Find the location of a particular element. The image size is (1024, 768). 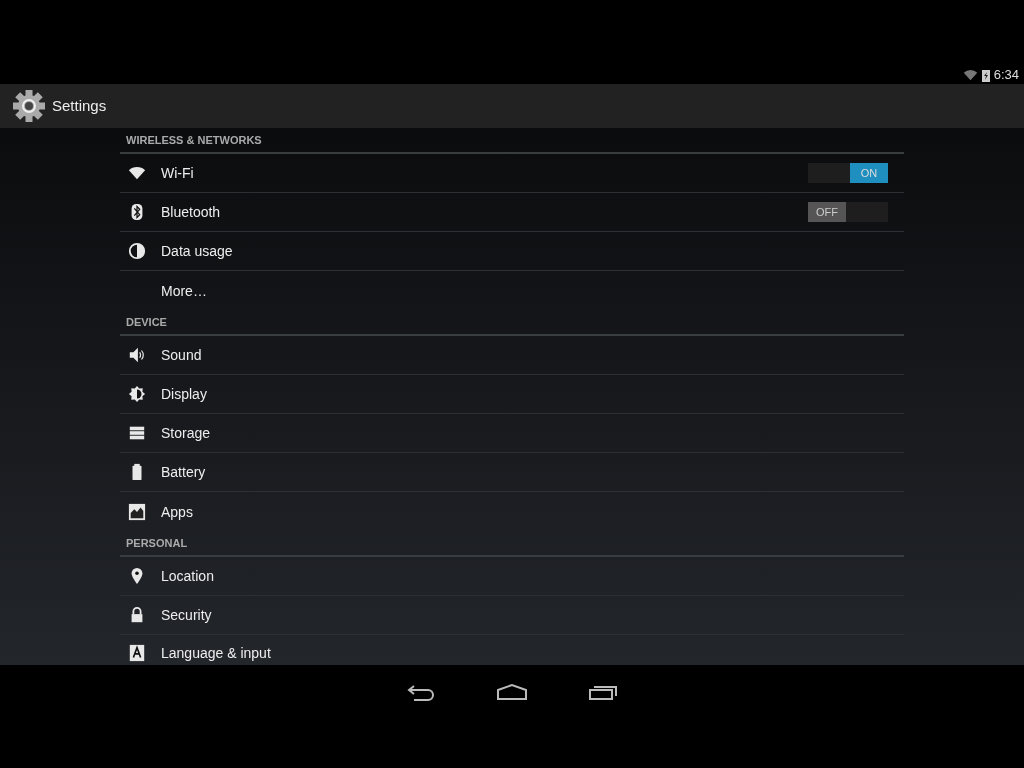

settings-item: Security is located at coordinates (512, 615).